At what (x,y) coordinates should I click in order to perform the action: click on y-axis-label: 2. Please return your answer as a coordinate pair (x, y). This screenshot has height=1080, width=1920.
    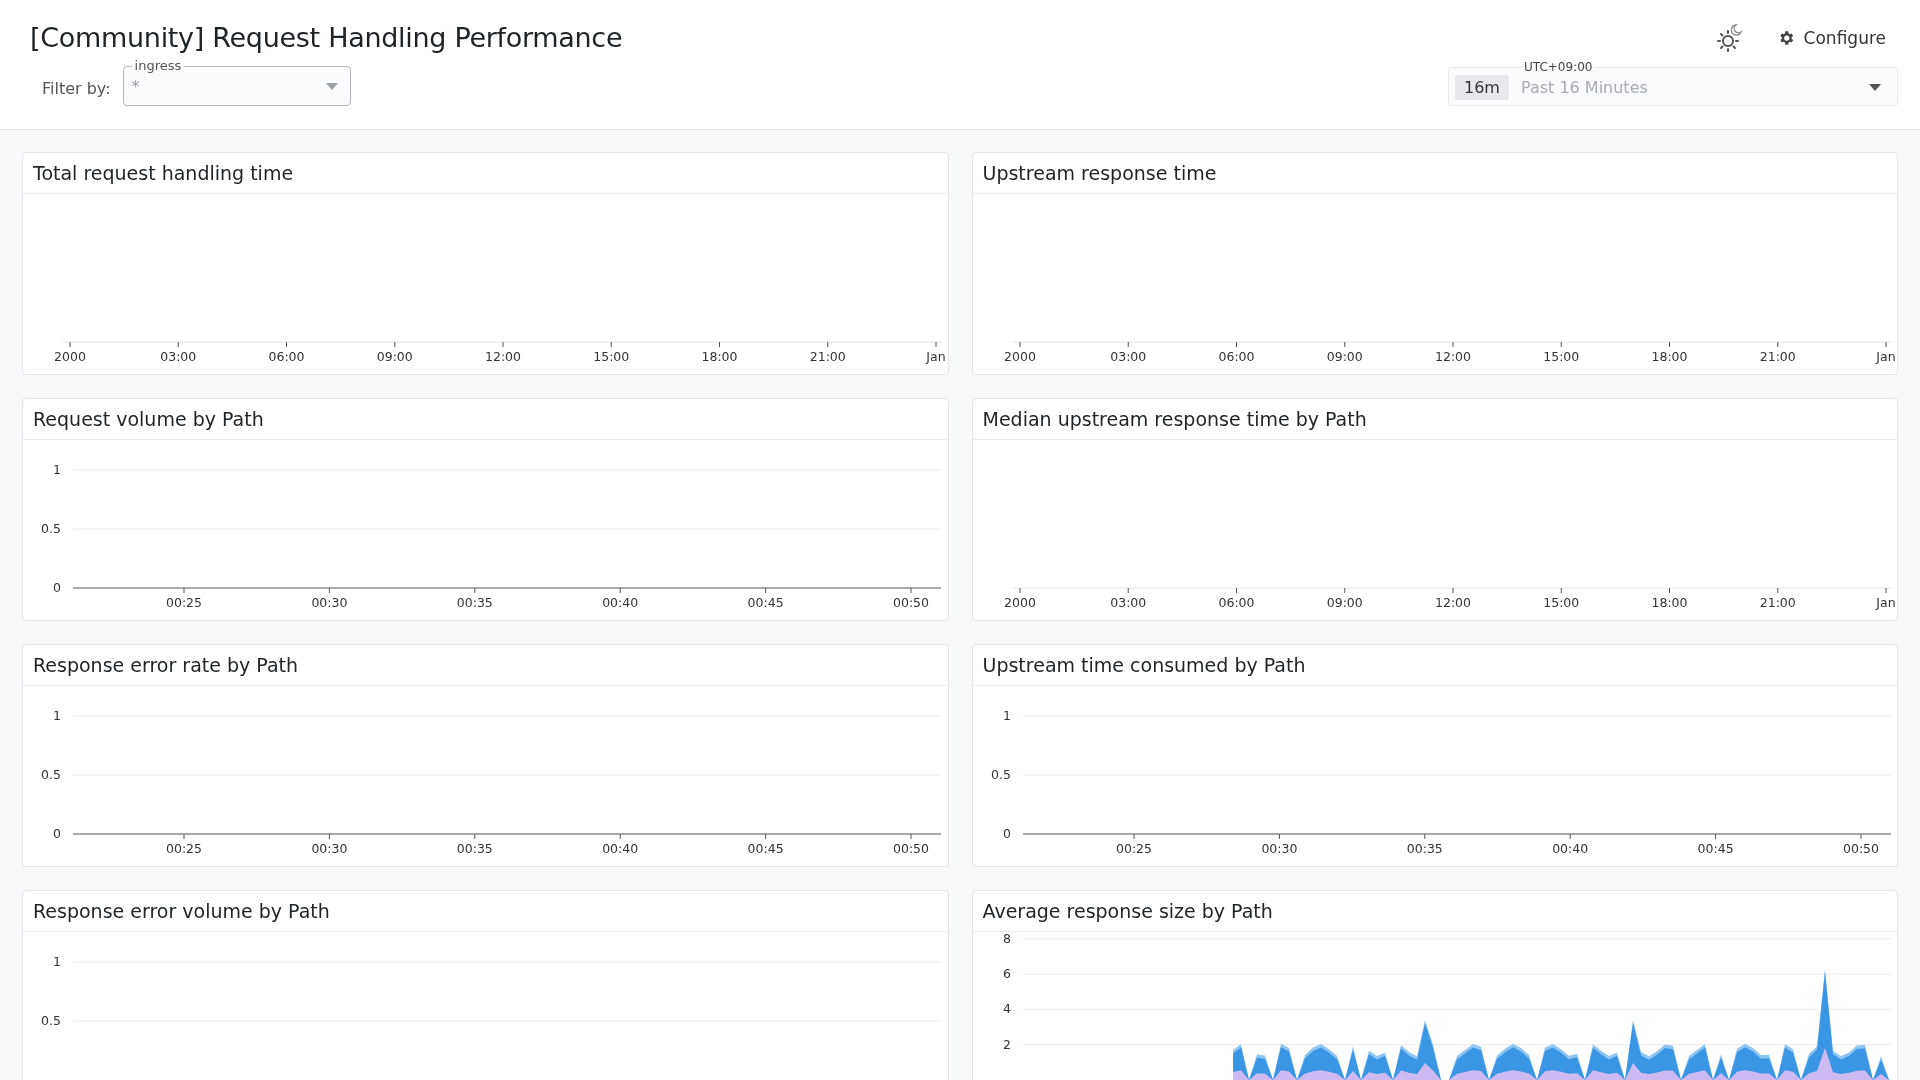
    Looking at the image, I should click on (1006, 1044).